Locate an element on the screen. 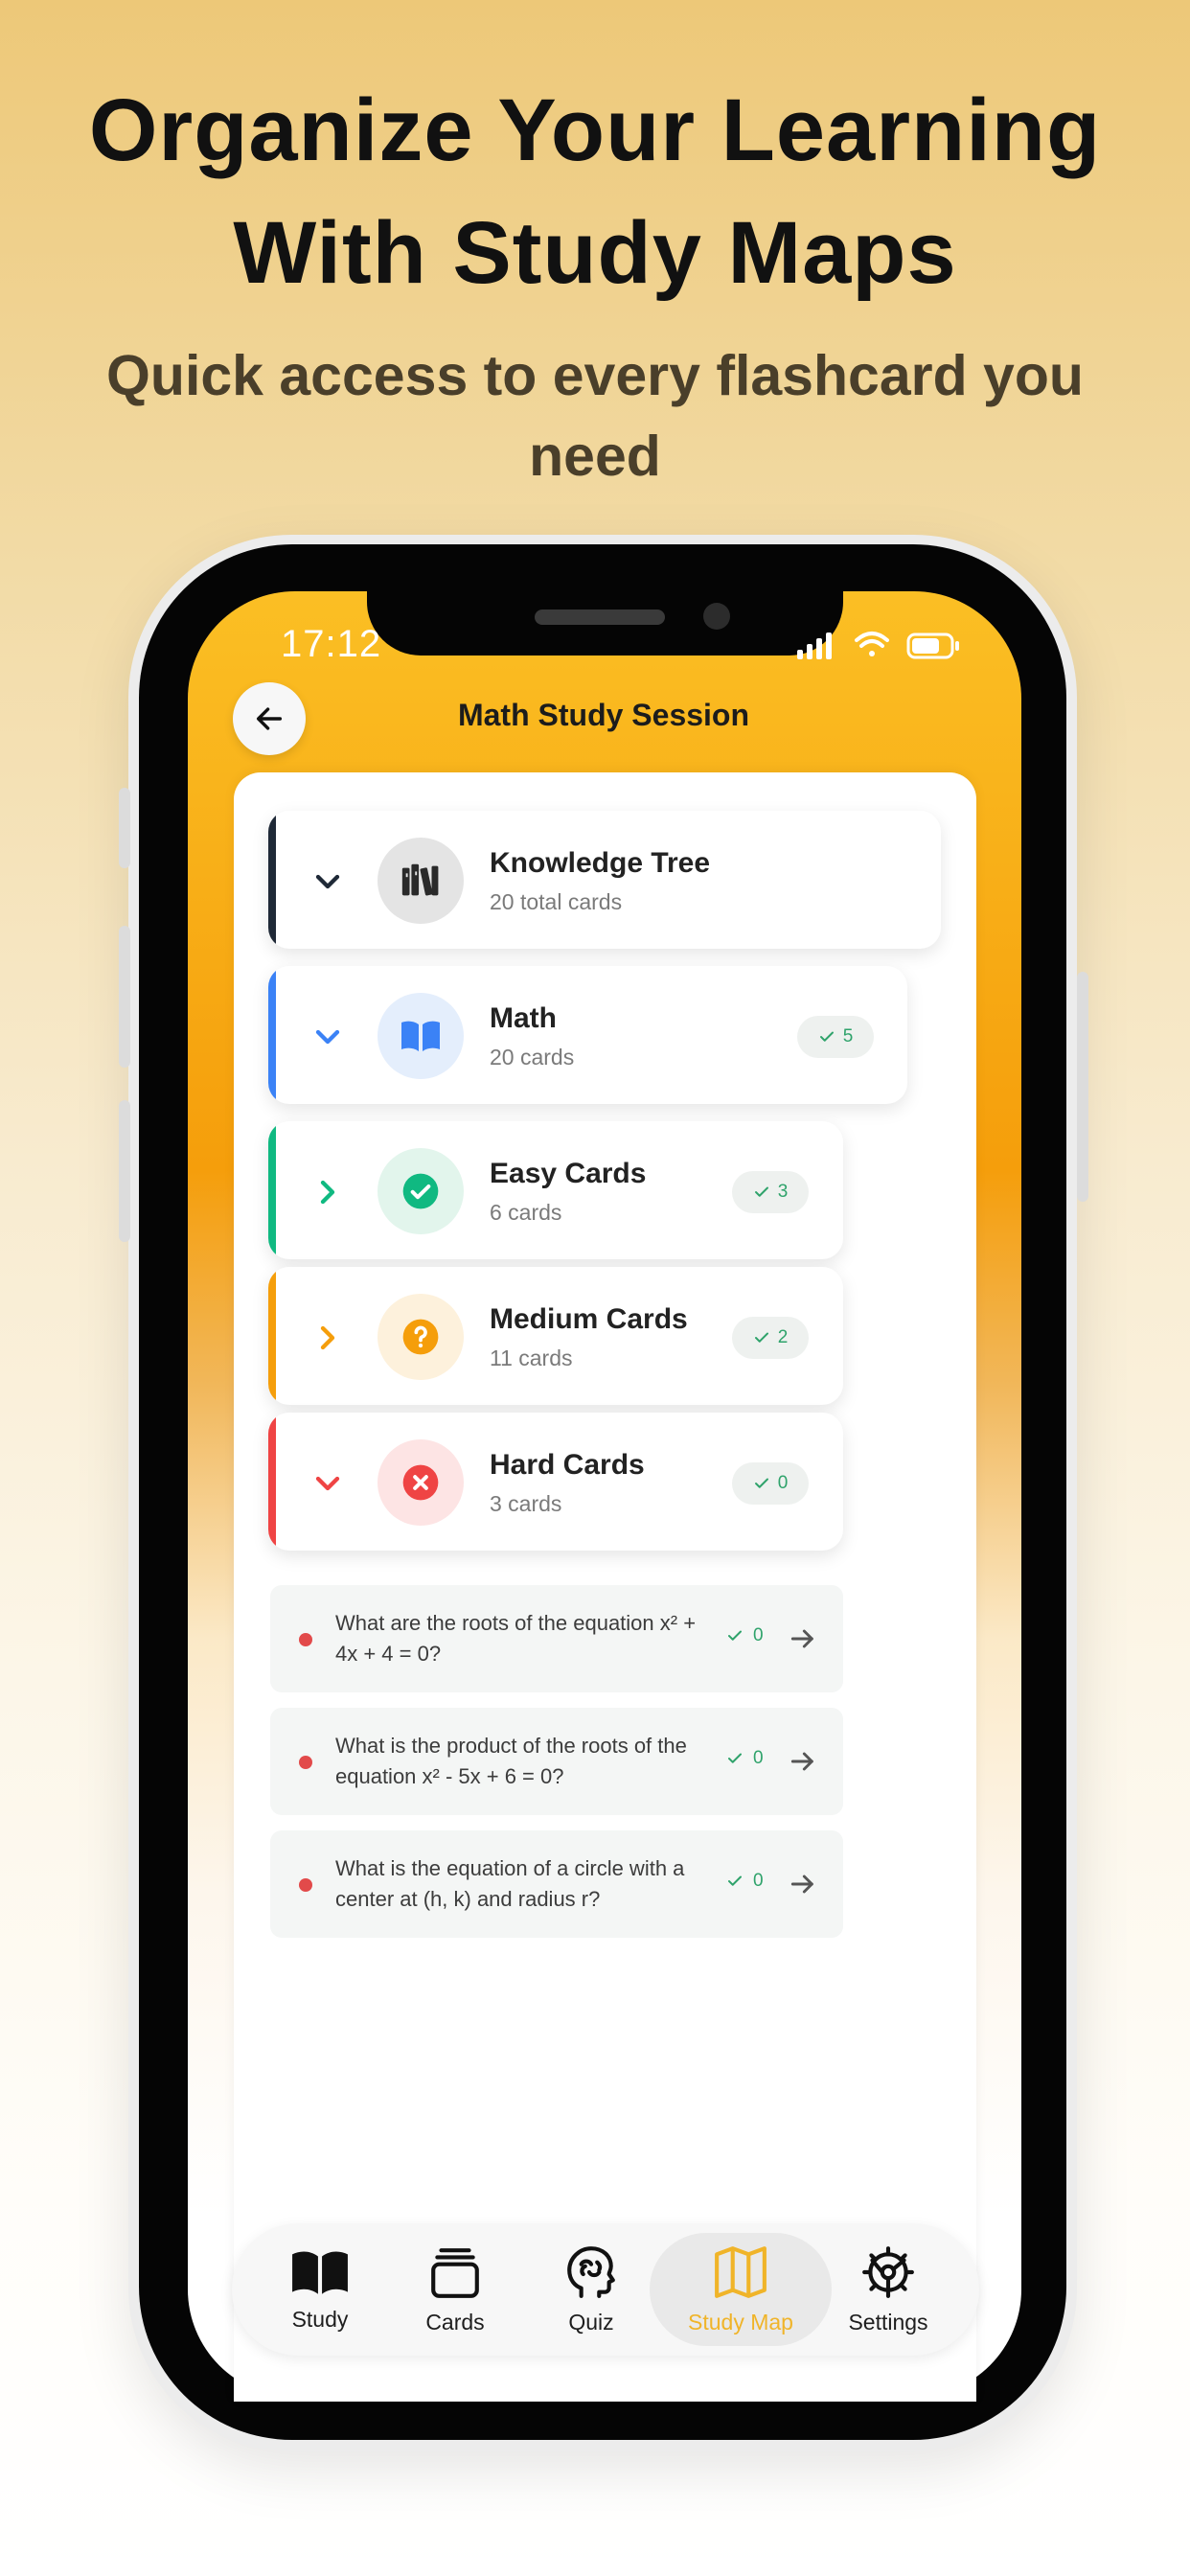 The width and height of the screenshot is (1190, 2576). node-subtitle: 3 cards is located at coordinates (526, 1503).